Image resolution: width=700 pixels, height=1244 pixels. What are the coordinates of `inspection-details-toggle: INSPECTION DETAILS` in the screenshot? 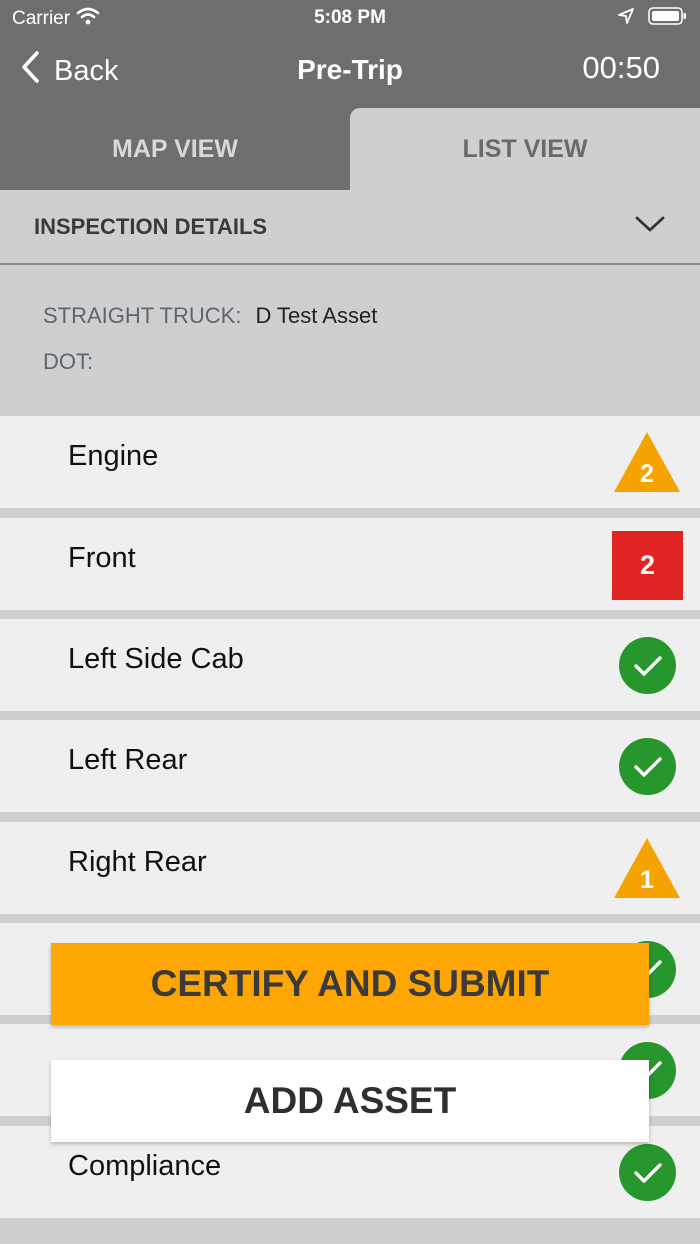 It's located at (350, 227).